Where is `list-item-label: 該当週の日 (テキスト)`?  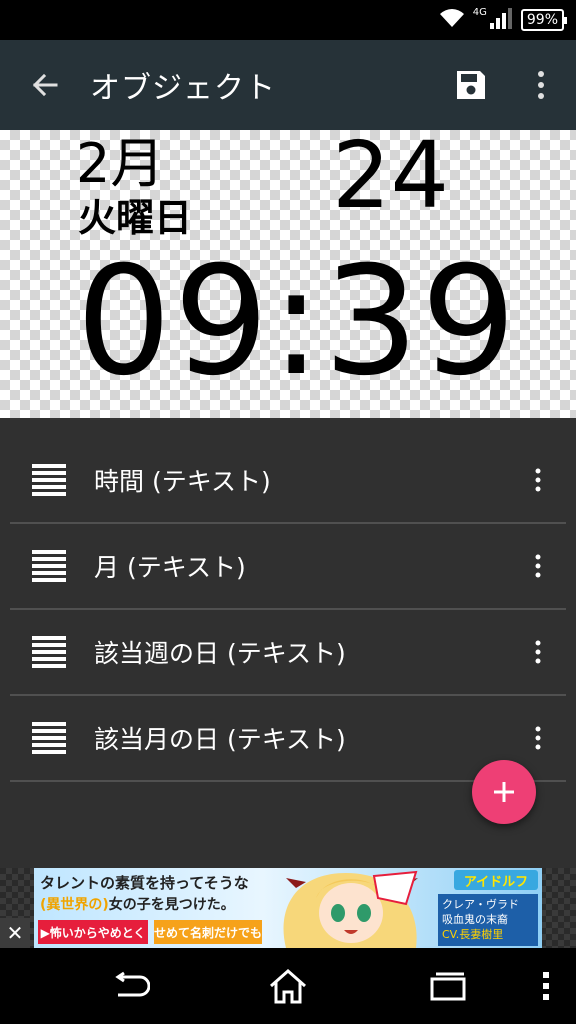 list-item-label: 該当週の日 (テキスト) is located at coordinates (220, 653).